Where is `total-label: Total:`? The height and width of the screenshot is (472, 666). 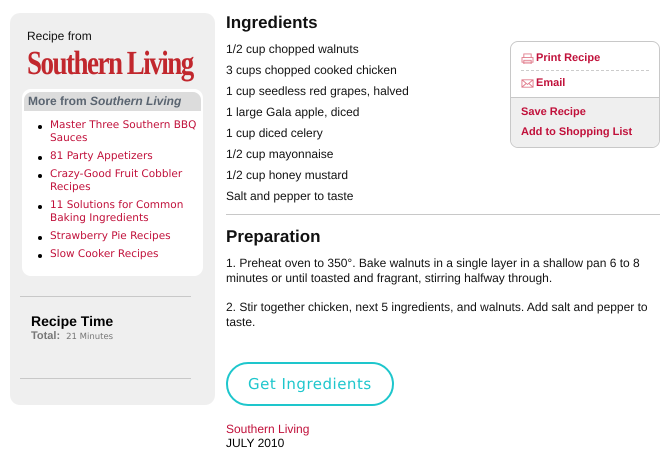 total-label: Total: is located at coordinates (45, 336).